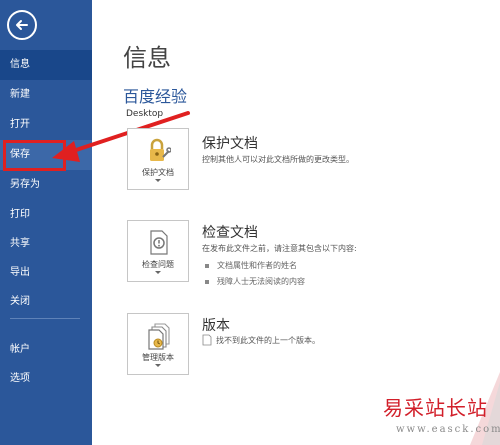 The width and height of the screenshot is (500, 445). Describe the element at coordinates (155, 96) in the screenshot. I see `document-name: 百度经验` at that location.